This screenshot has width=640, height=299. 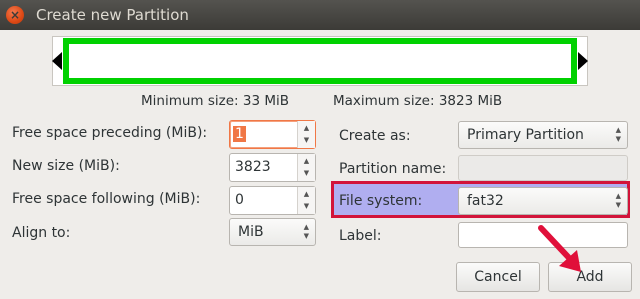 I want to click on resize-handle-left-icon, so click(x=57, y=61).